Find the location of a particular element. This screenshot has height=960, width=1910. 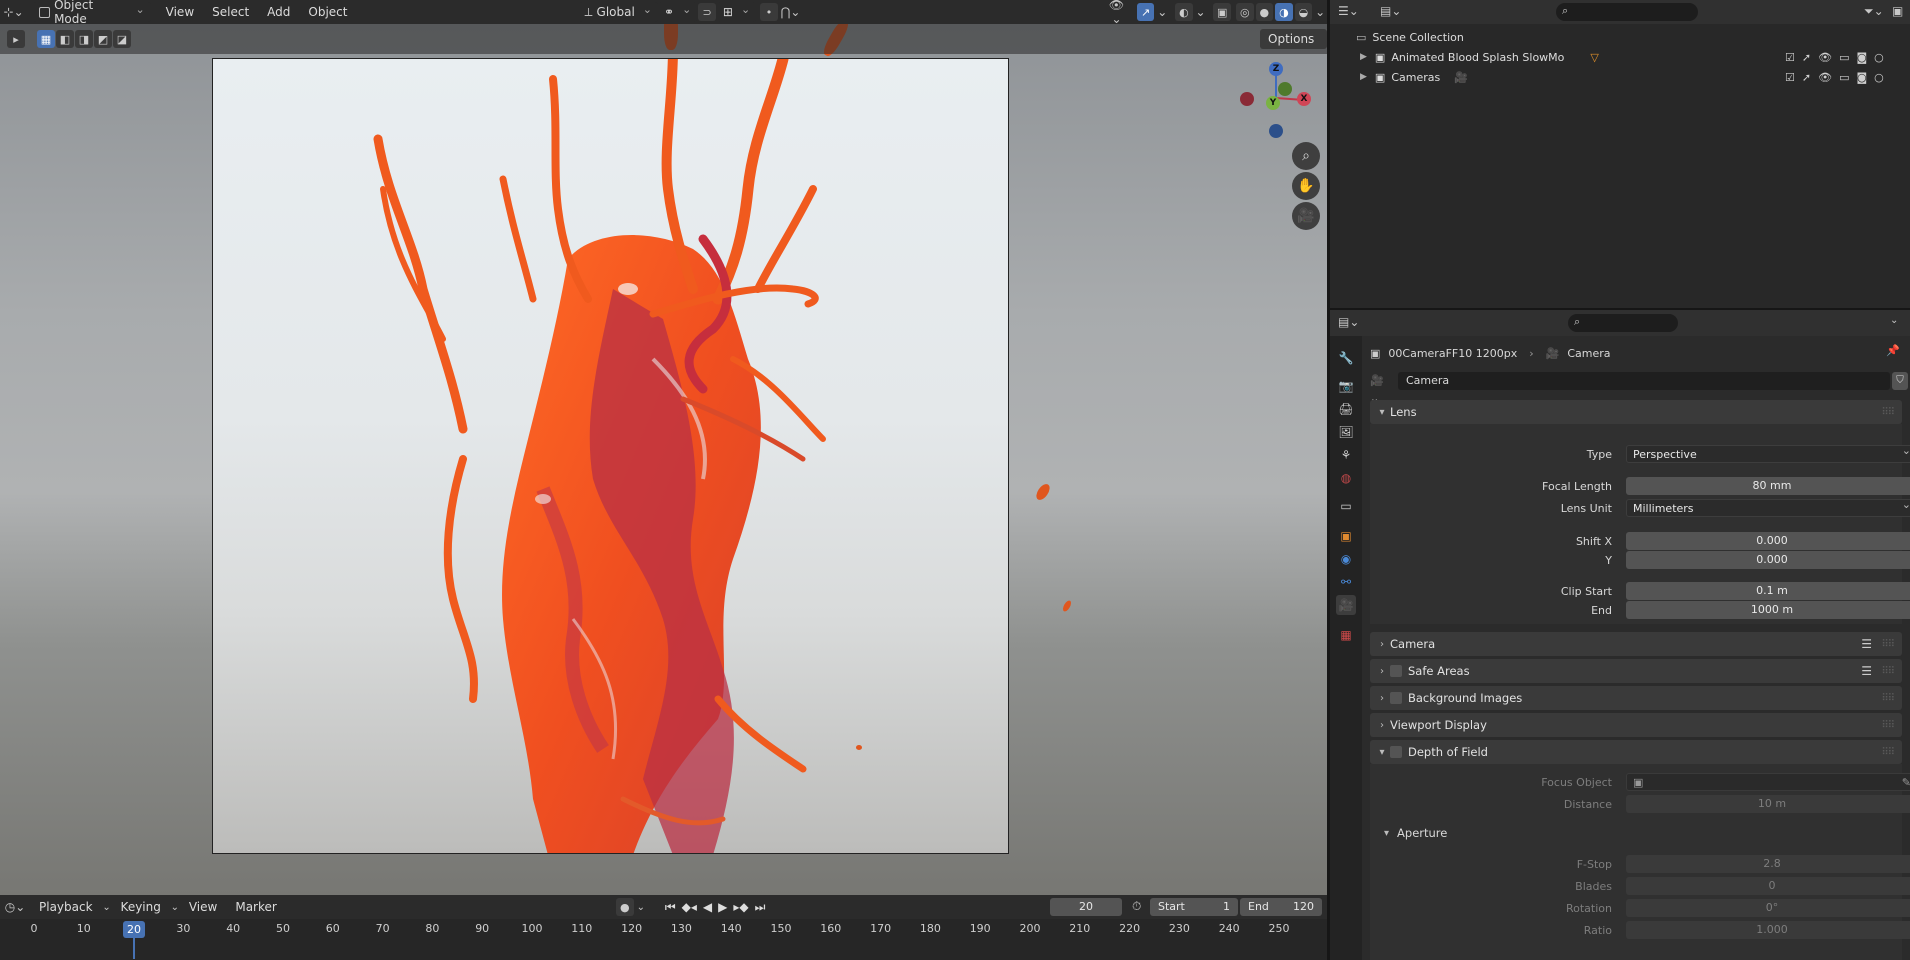

shading-rendered-icon: ◒ is located at coordinates (1303, 12).